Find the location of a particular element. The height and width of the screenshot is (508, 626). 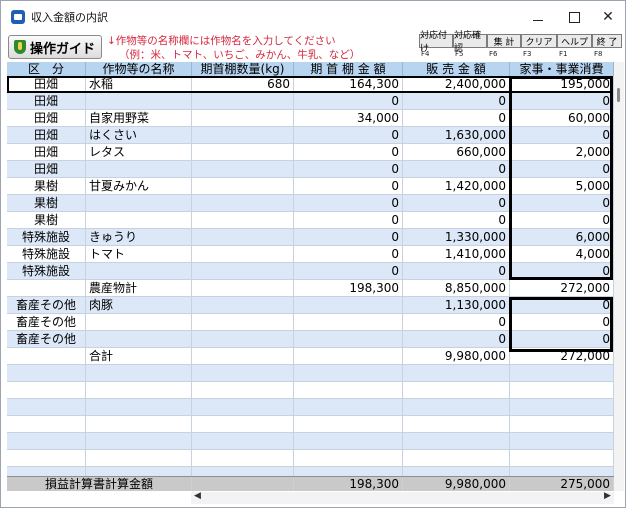

cell-sales: 1,410,000 is located at coordinates (456, 254).